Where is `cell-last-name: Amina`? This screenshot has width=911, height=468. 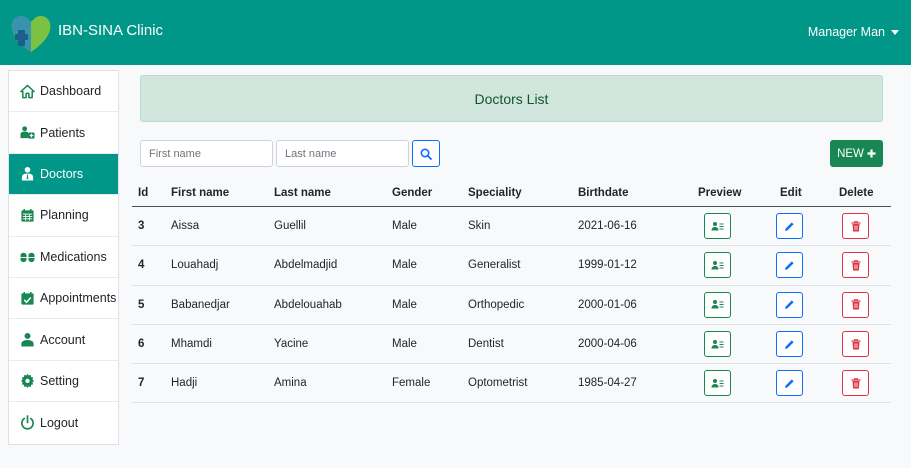 cell-last-name: Amina is located at coordinates (290, 383).